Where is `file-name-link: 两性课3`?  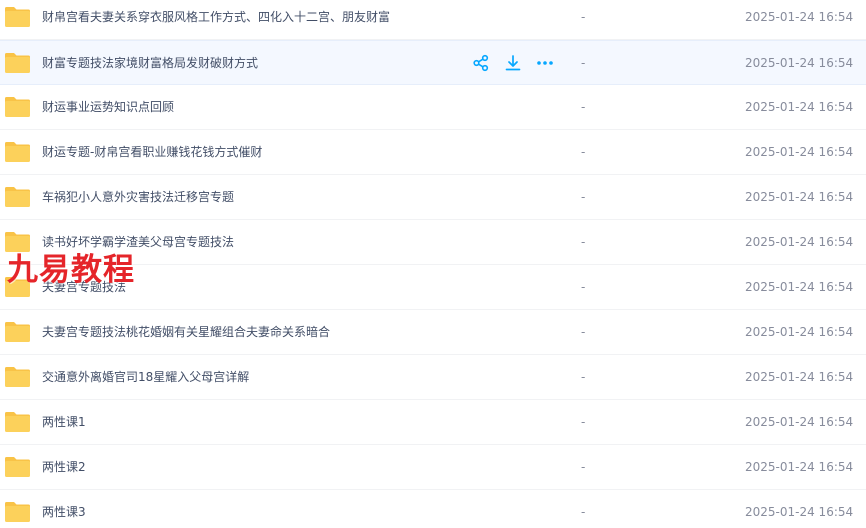
file-name-link: 两性课3 is located at coordinates (64, 509).